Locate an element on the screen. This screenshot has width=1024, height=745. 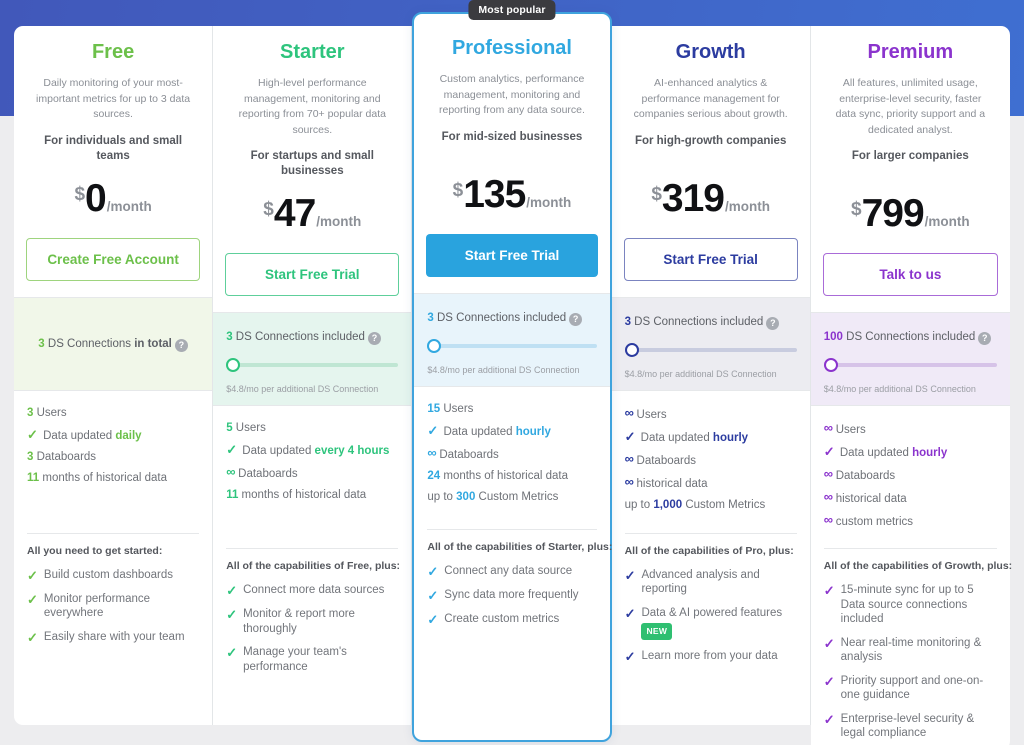
plan-price: $799/month is located at coordinates (910, 219).